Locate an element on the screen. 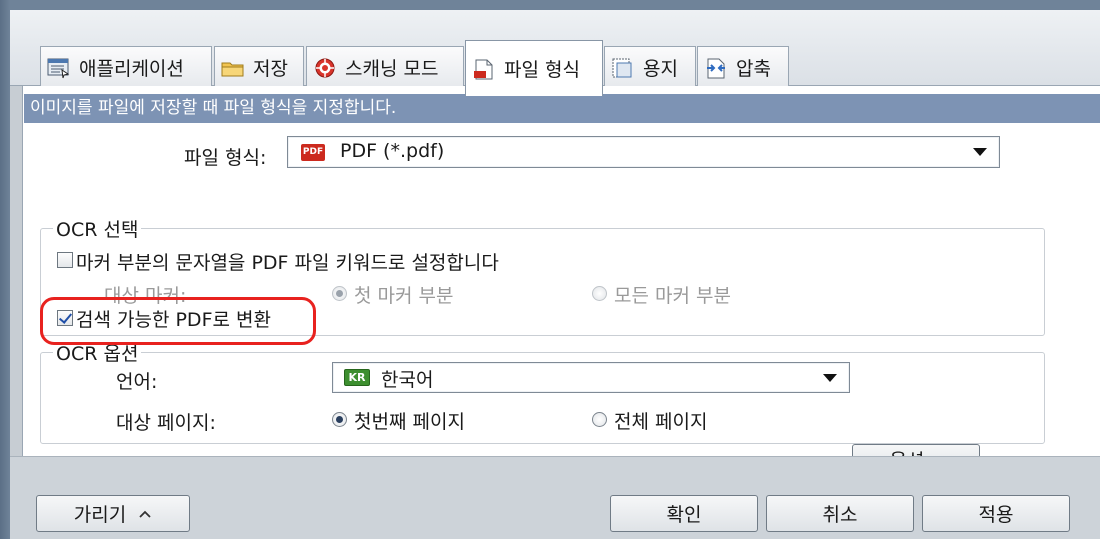 This screenshot has height=539, width=1100. hide-button: 가리기 is located at coordinates (113, 513).